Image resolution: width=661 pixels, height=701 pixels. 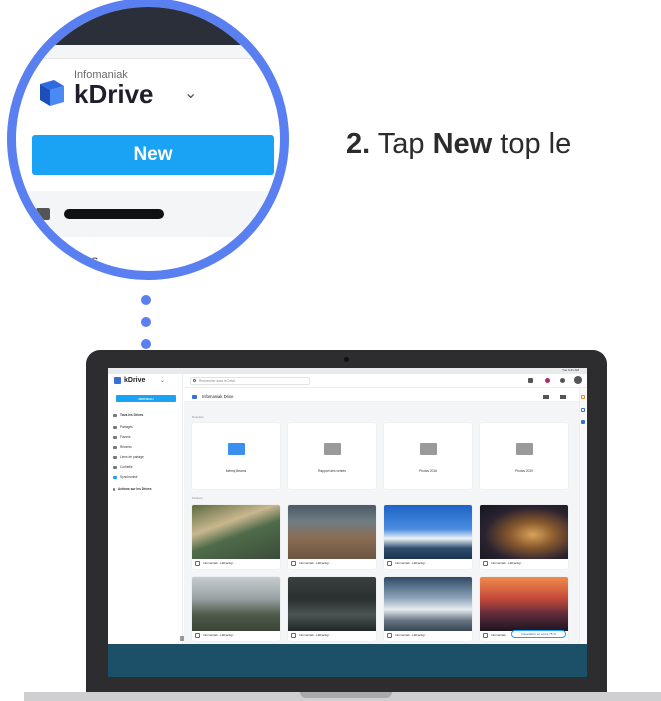 I want to click on sidebar-item-all-drives: Tous les Drives, so click(x=128, y=415).